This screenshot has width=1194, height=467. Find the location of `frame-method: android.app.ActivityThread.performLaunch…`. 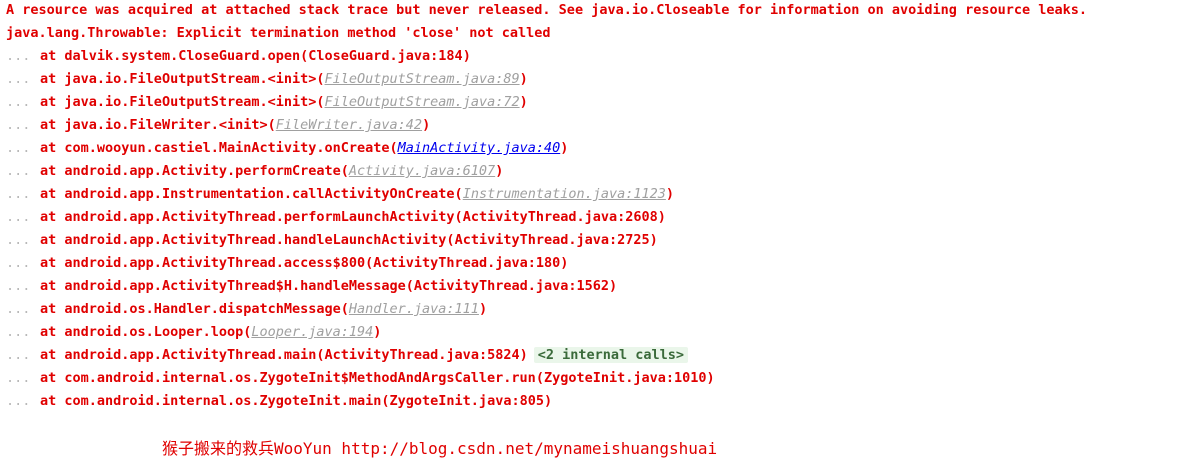

frame-method: android.app.ActivityThread.performLaunch… is located at coordinates (259, 217).